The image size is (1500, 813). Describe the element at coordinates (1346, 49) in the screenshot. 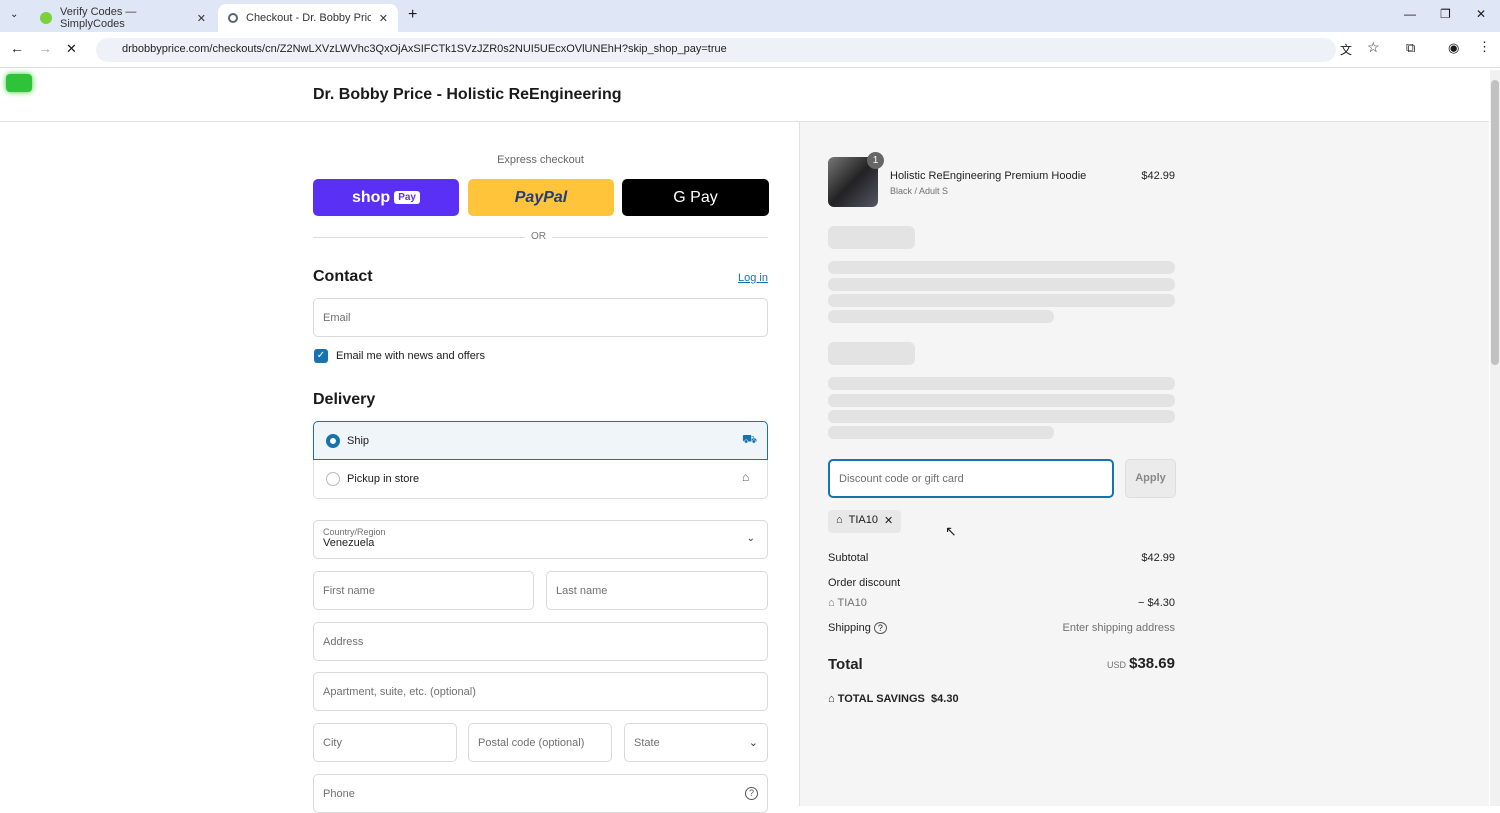

I see `translate-icon: 文` at that location.